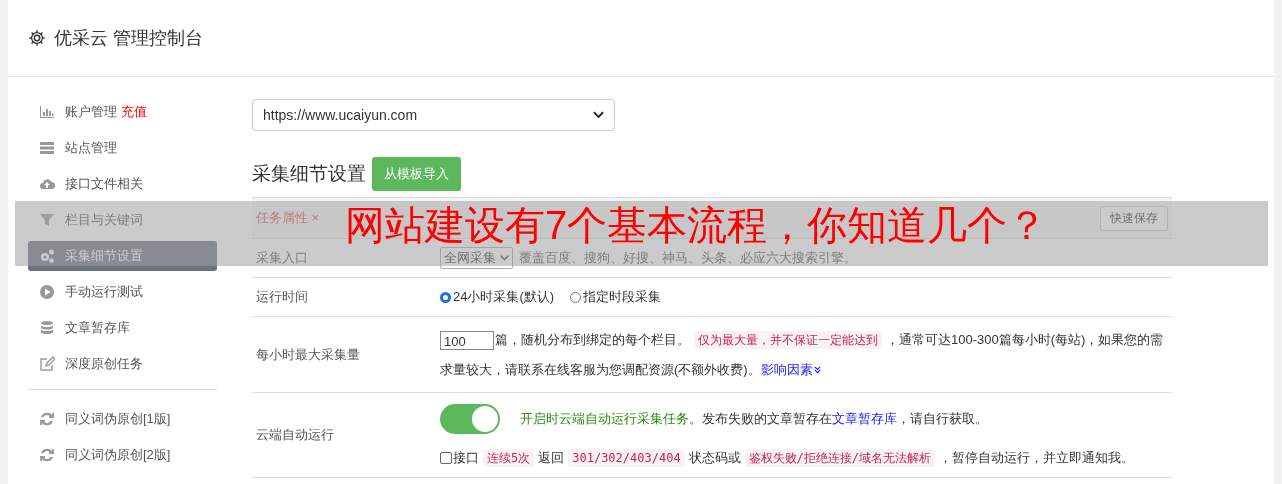 Image resolution: width=1282 pixels, height=484 pixels. Describe the element at coordinates (282, 297) in the screenshot. I see `row-label: 运行时间` at that location.